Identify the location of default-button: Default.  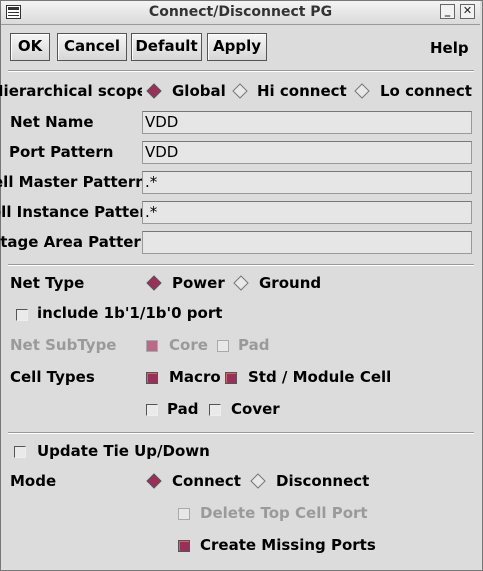
(166, 47).